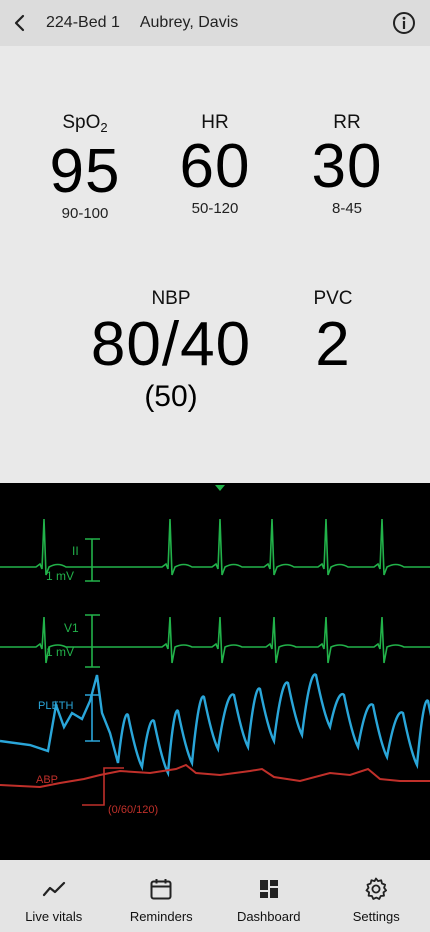 Image resolution: width=430 pixels, height=932 pixels. I want to click on lead-v1-calibration, so click(92, 641).